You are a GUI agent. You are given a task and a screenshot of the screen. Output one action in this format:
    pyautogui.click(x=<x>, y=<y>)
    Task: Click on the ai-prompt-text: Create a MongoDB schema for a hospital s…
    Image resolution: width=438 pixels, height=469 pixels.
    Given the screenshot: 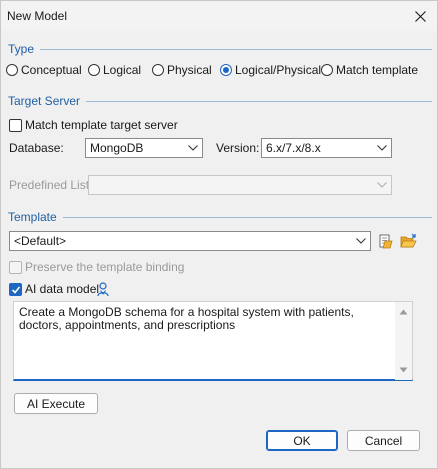 What is the action you would take?
    pyautogui.click(x=186, y=318)
    